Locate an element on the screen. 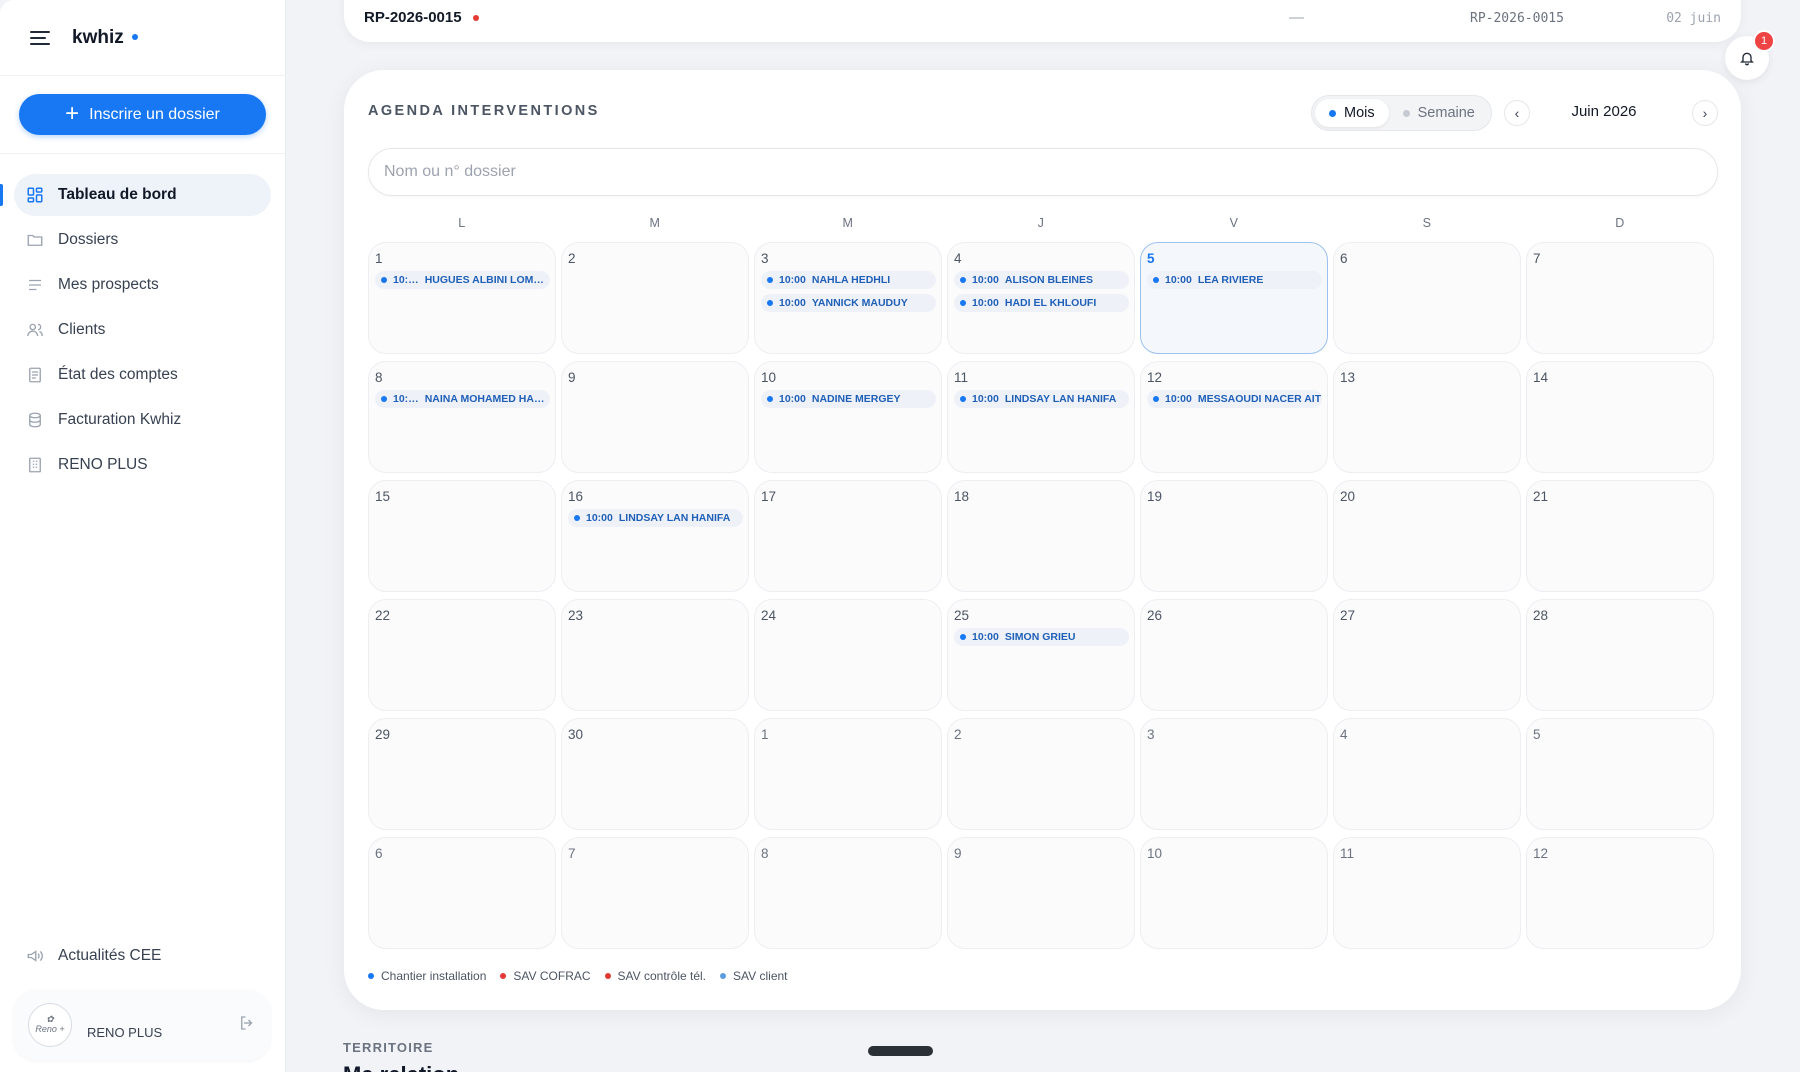 This screenshot has width=1800, height=1072. calendar-day: 17 is located at coordinates (848, 536).